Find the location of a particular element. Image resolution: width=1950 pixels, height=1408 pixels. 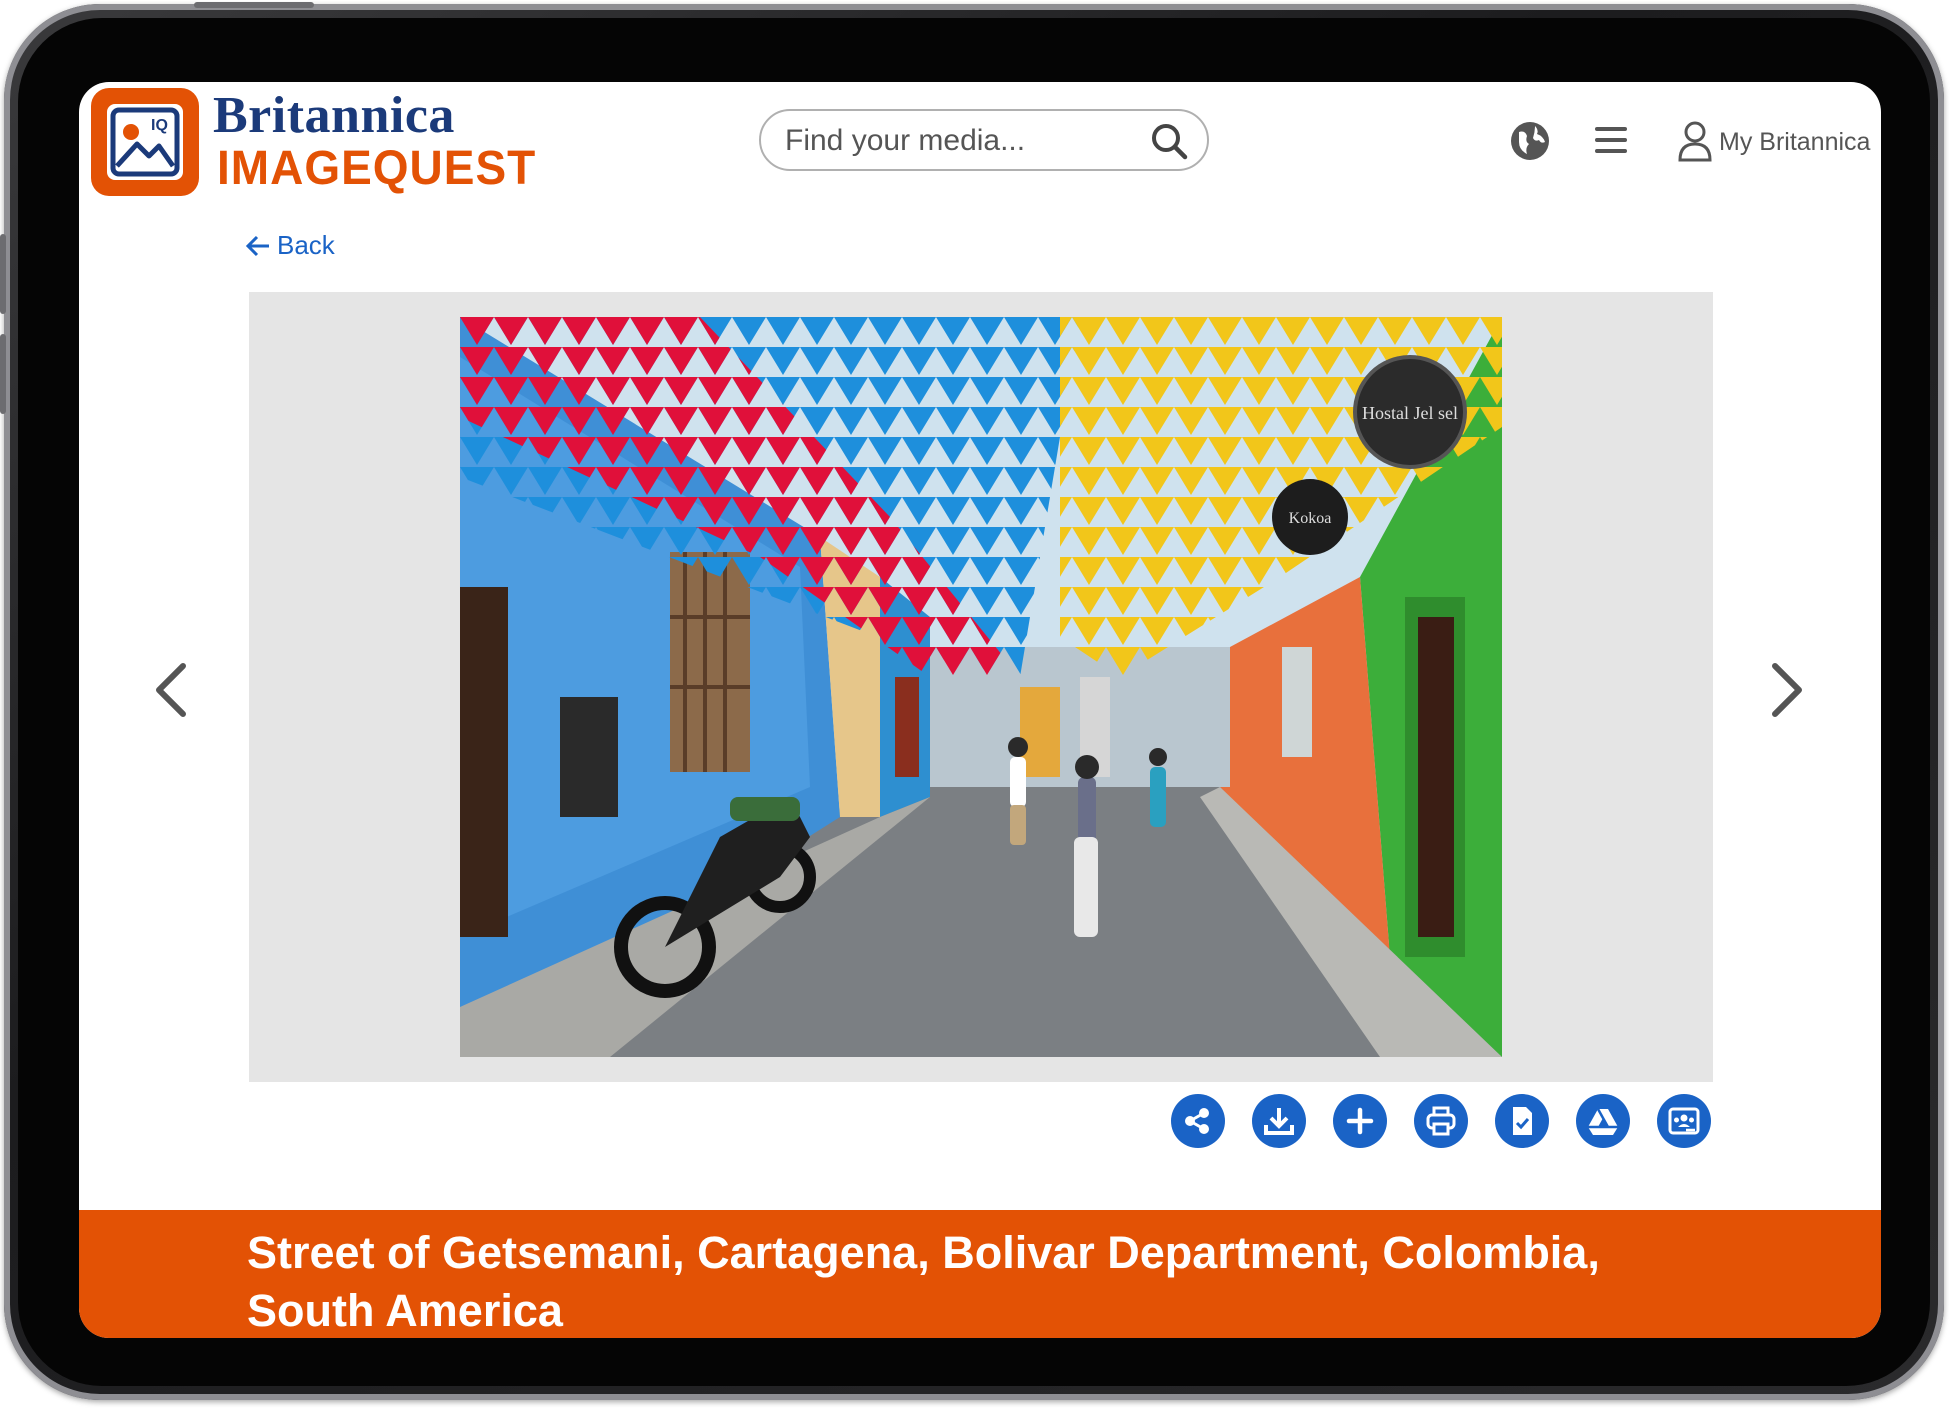

printer-icon is located at coordinates (1441, 1121).